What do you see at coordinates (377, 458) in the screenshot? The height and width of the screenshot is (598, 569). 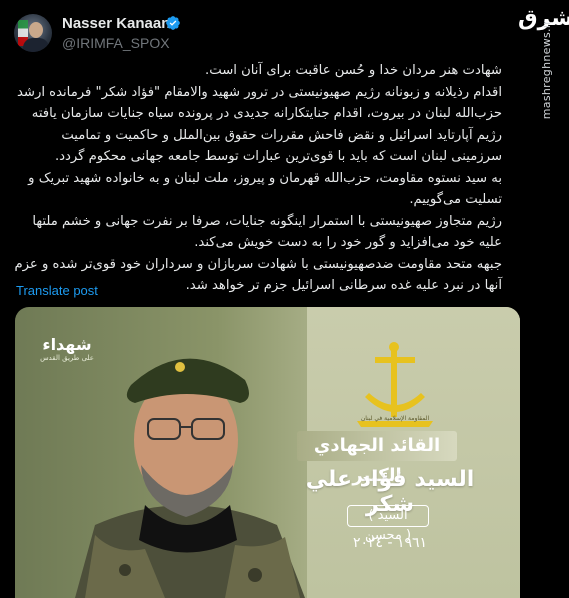 I see `commander-title: القائد الجهادي الكبير` at bounding box center [377, 458].